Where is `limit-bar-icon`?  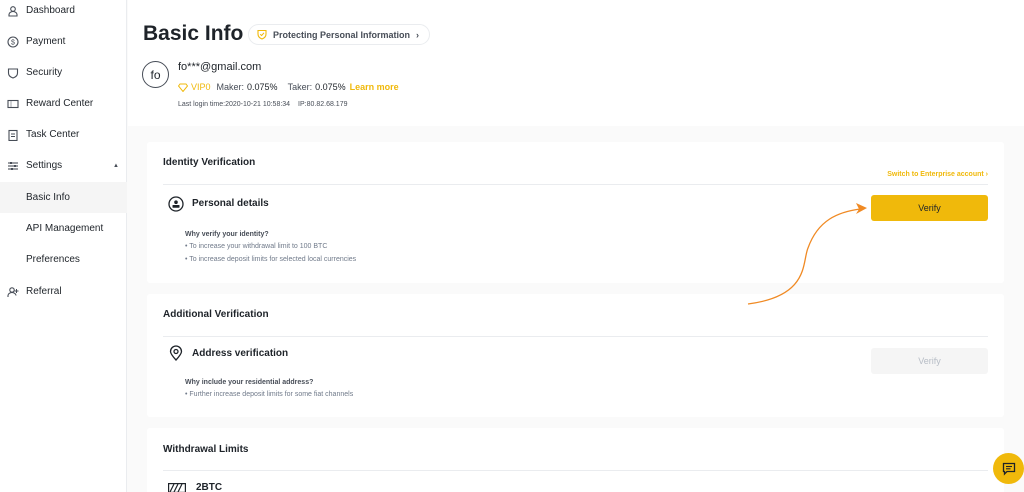 limit-bar-icon is located at coordinates (177, 487).